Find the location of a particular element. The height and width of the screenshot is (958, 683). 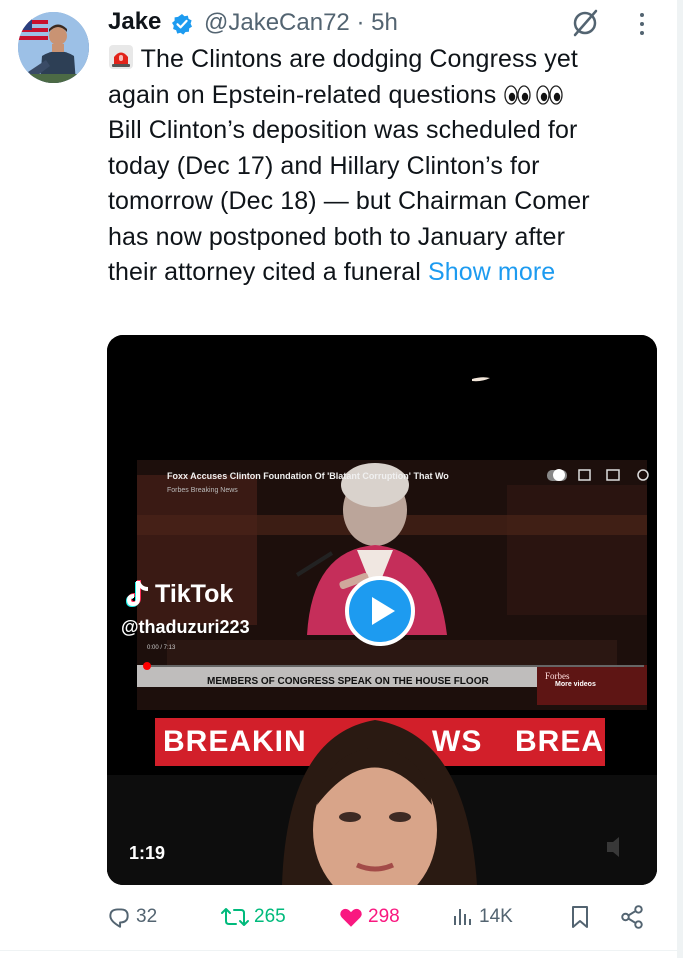

views-button: 14K is located at coordinates (482, 917).